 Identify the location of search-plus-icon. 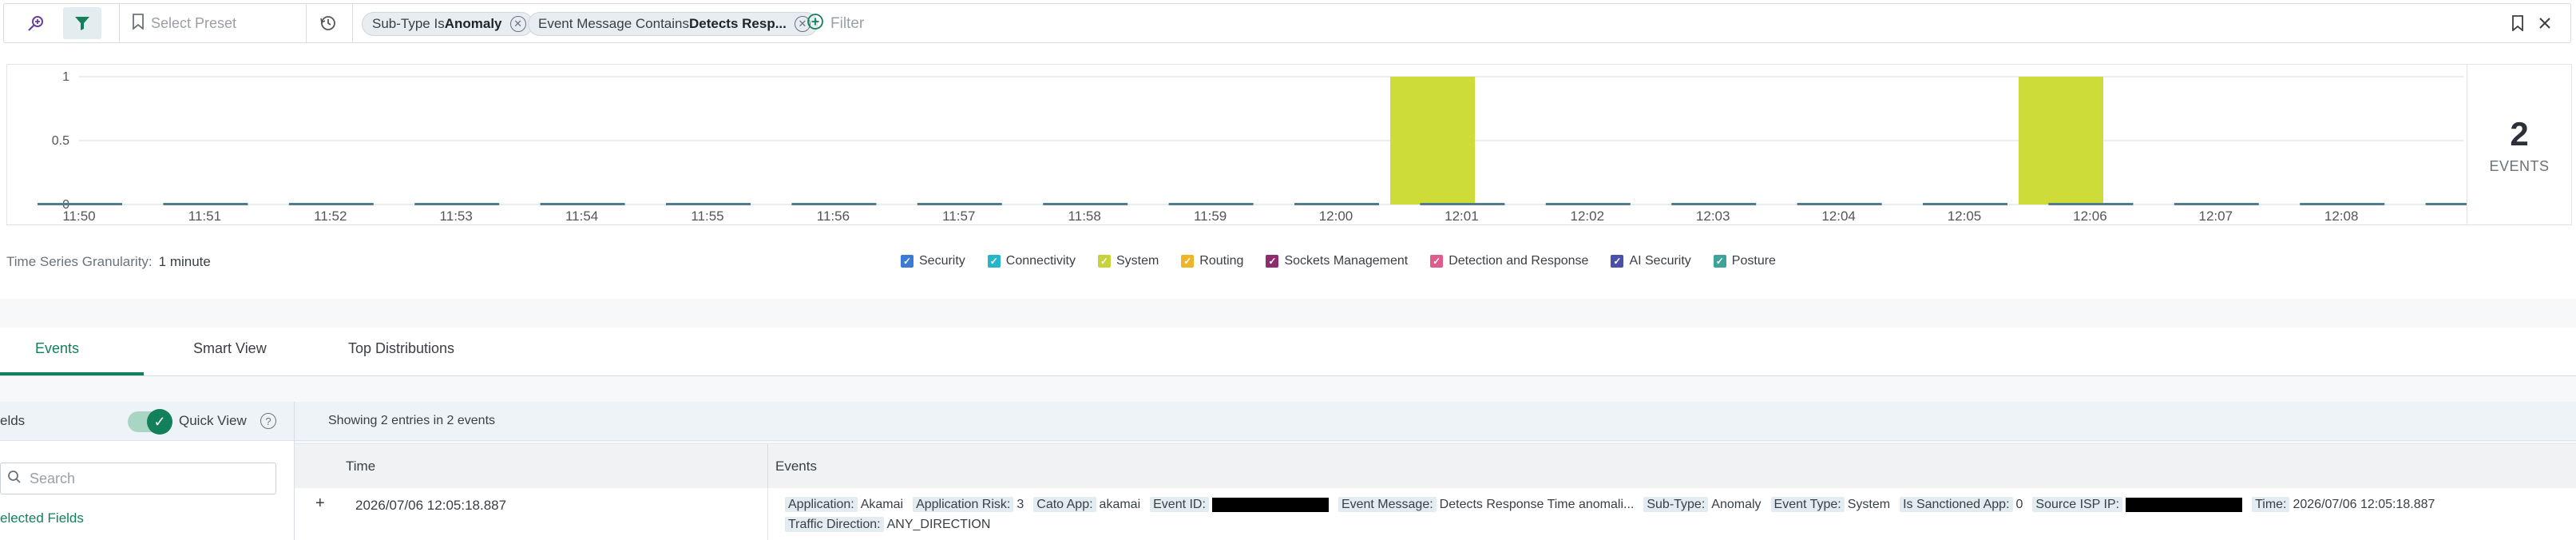
(36, 23).